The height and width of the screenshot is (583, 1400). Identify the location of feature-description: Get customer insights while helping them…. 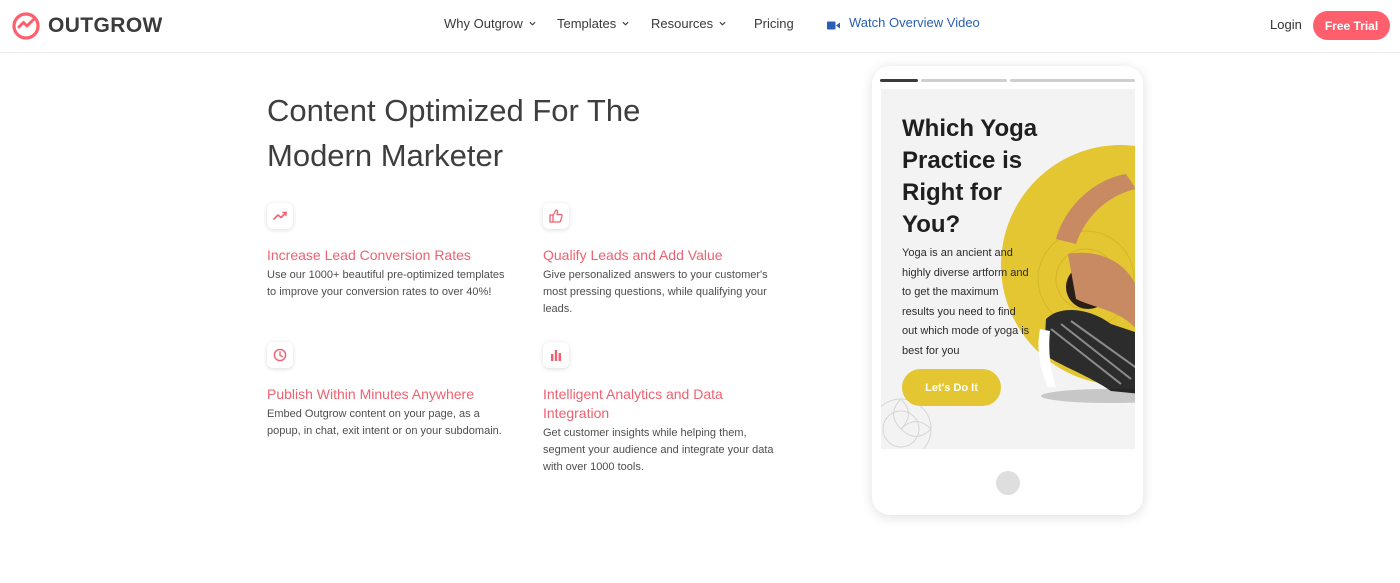
(658, 450).